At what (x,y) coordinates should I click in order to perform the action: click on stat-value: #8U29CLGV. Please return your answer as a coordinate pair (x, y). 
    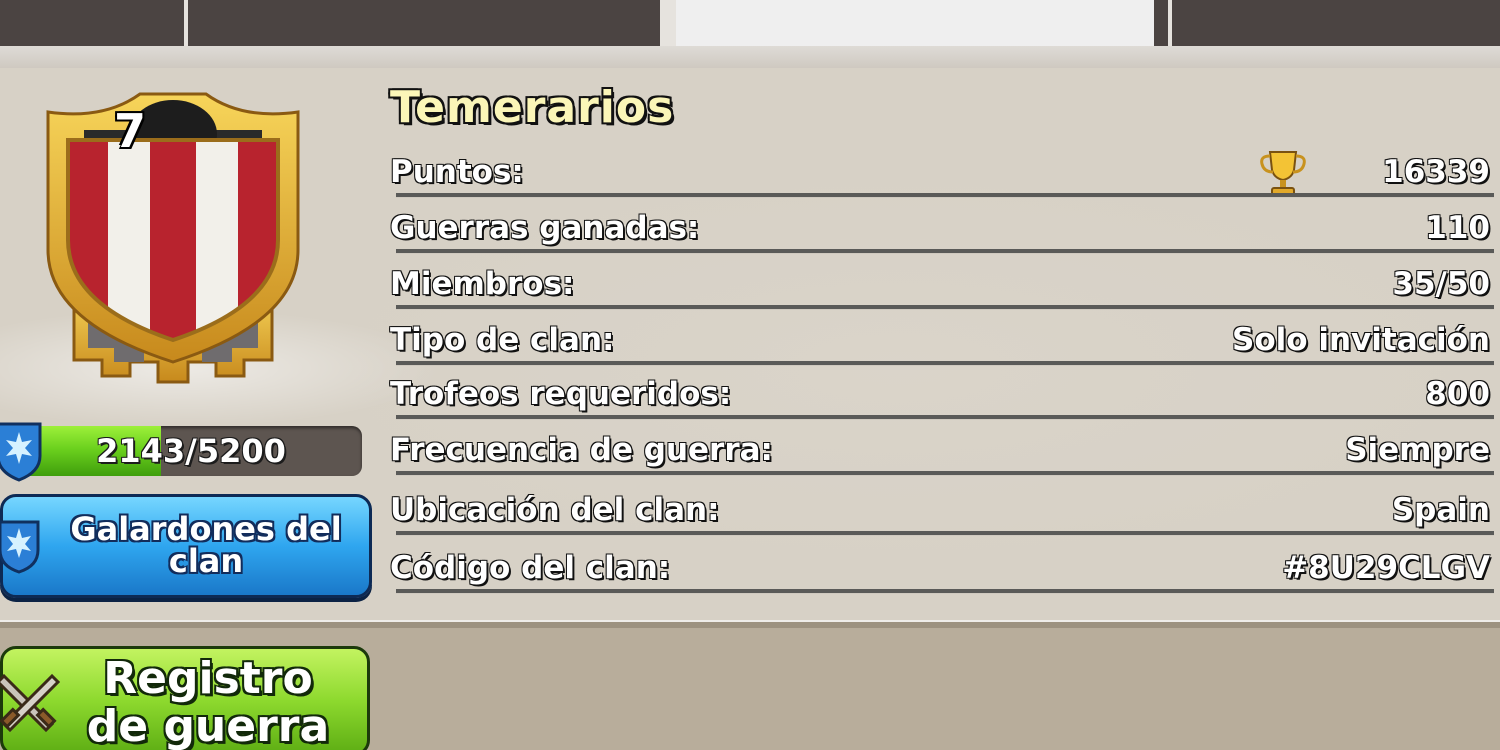
    Looking at the image, I should click on (1386, 568).